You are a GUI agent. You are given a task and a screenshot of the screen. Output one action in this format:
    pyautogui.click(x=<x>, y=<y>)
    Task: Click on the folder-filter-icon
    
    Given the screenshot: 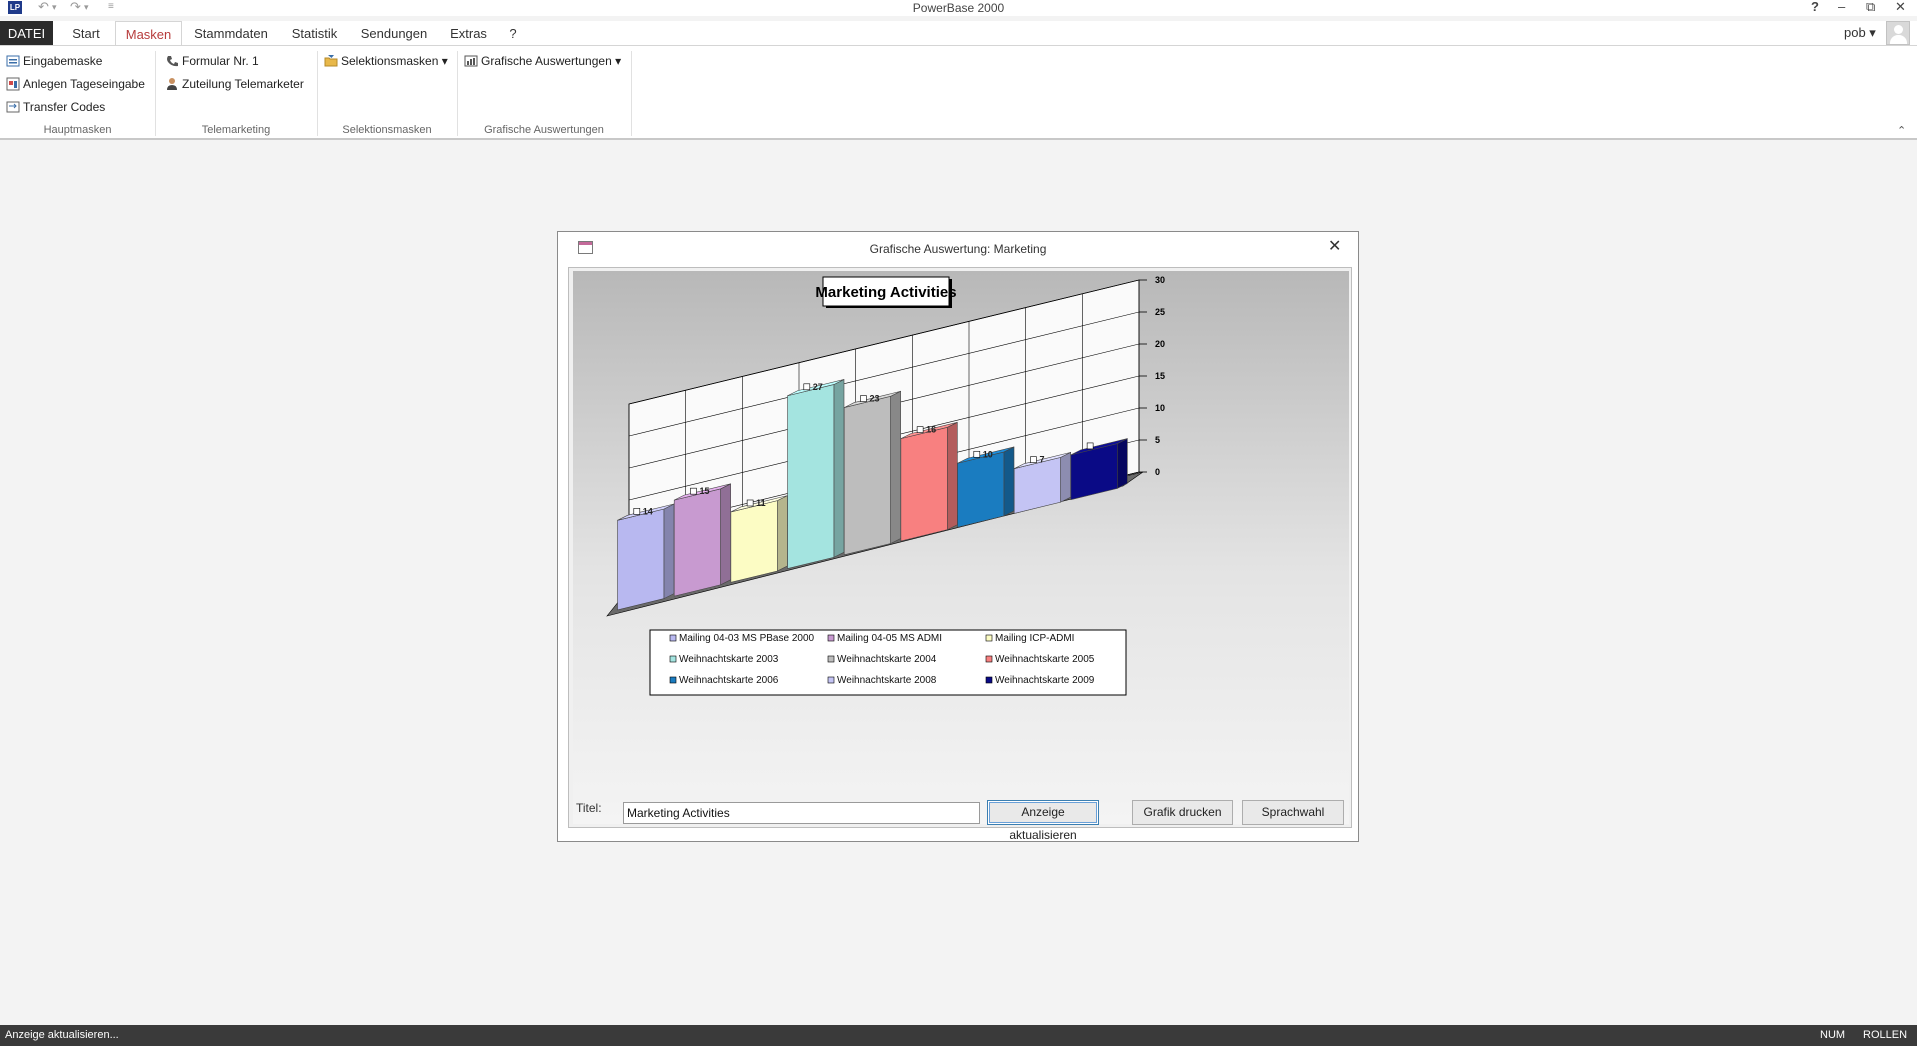 What is the action you would take?
    pyautogui.click(x=331, y=61)
    